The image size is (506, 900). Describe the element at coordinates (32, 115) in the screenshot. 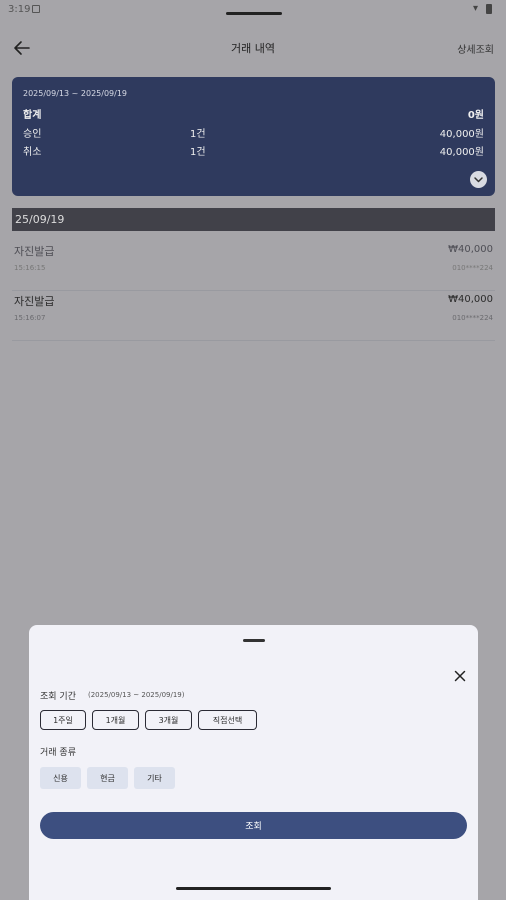

I see `summary-total-label: 합계` at that location.